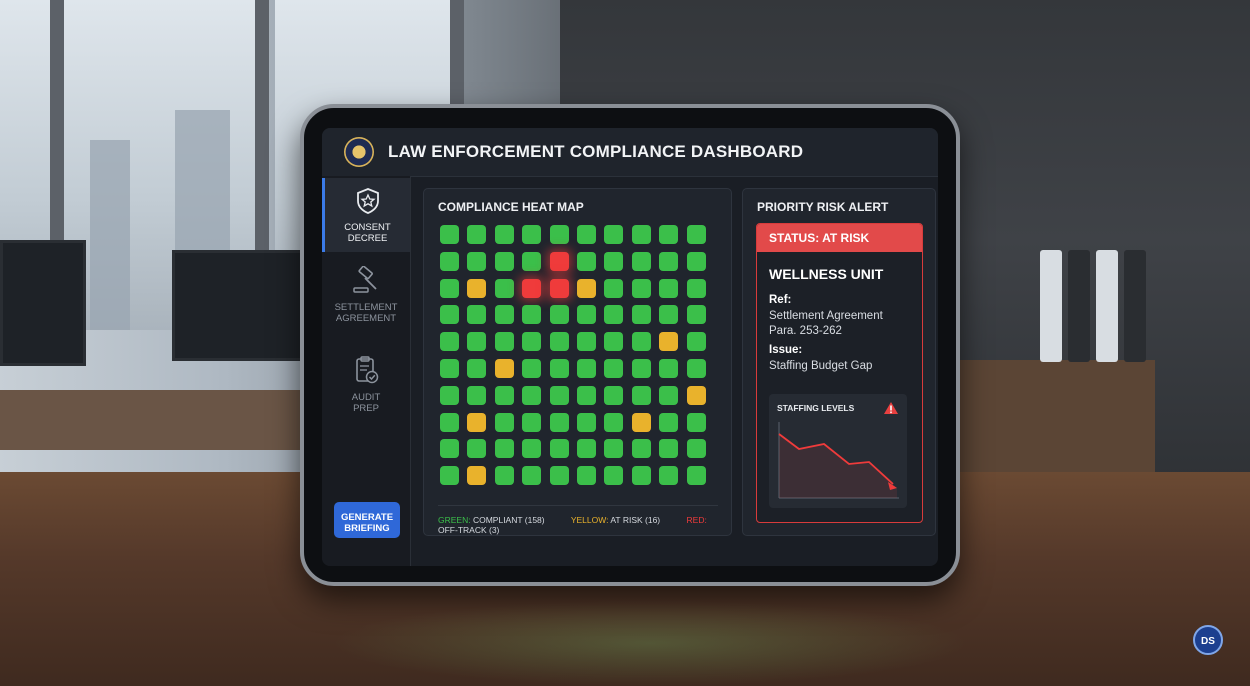 Image resolution: width=1250 pixels, height=686 pixels. Describe the element at coordinates (366, 303) in the screenshot. I see `sidebar-item-settlement-agreement: SETTLEMENT AGREEMENT` at that location.